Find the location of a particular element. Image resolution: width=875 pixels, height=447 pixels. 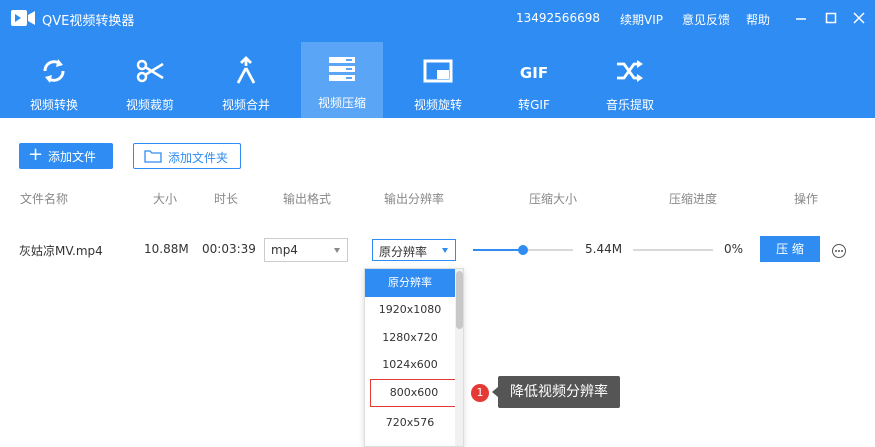

slider-handle is located at coordinates (523, 250).